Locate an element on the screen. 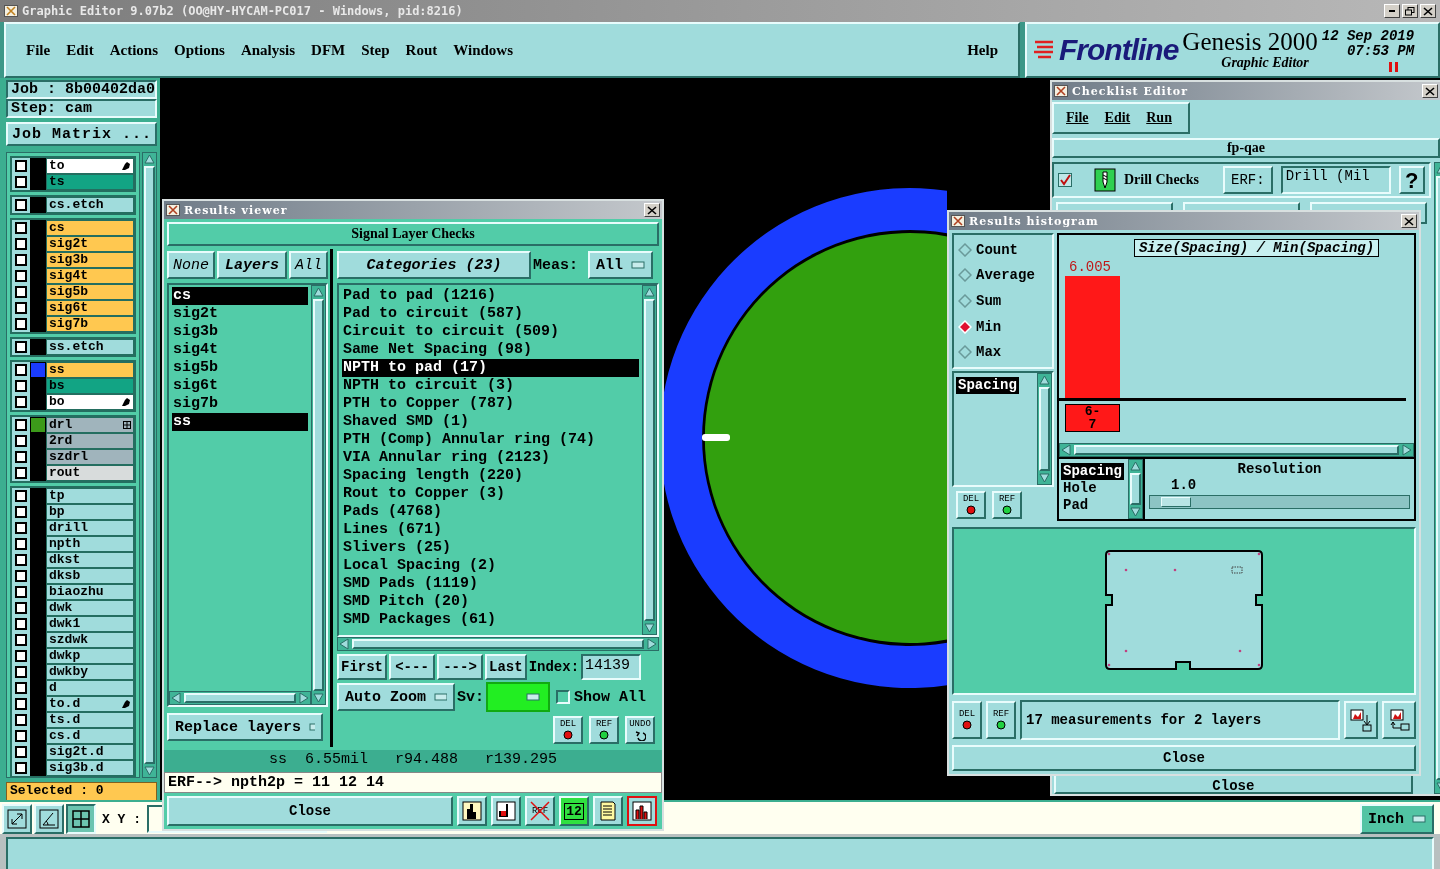 Image resolution: width=1440 pixels, height=869 pixels. meas-dropdown: All is located at coordinates (621, 265).